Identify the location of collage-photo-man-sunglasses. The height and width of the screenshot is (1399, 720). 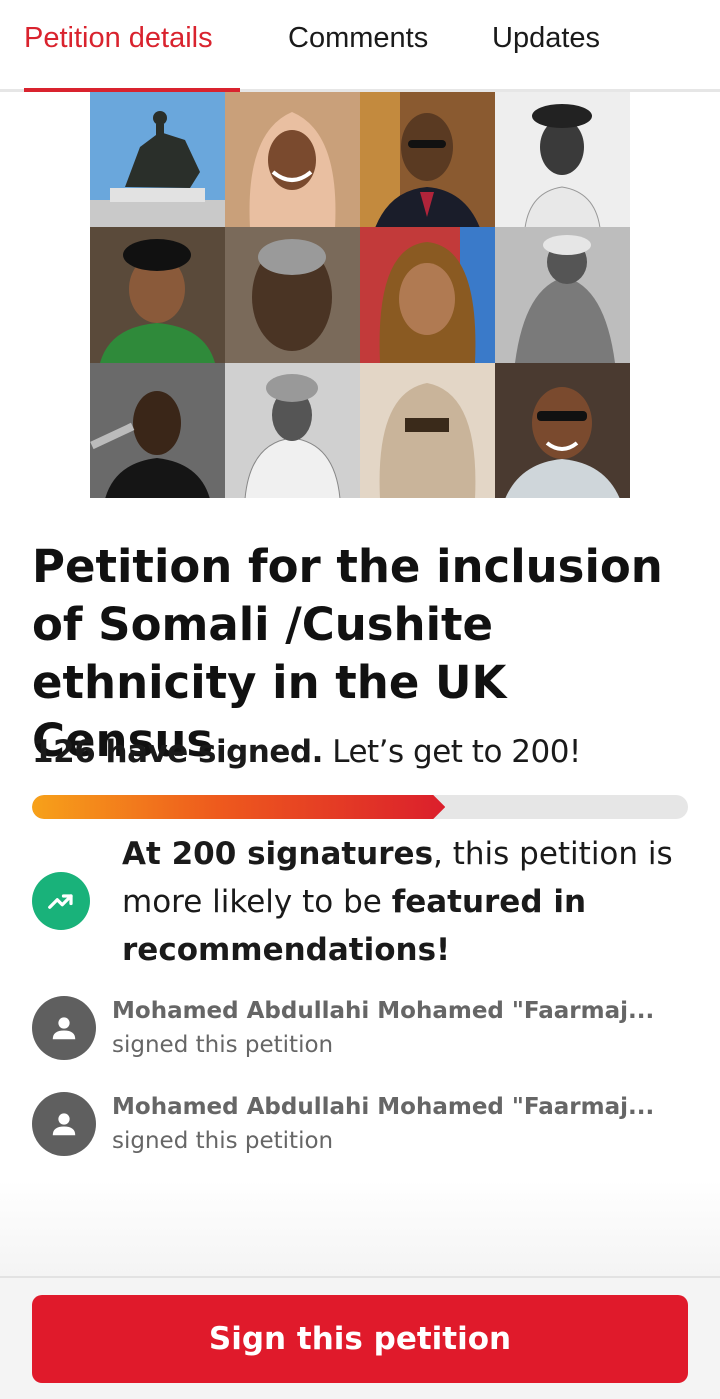
(562, 430).